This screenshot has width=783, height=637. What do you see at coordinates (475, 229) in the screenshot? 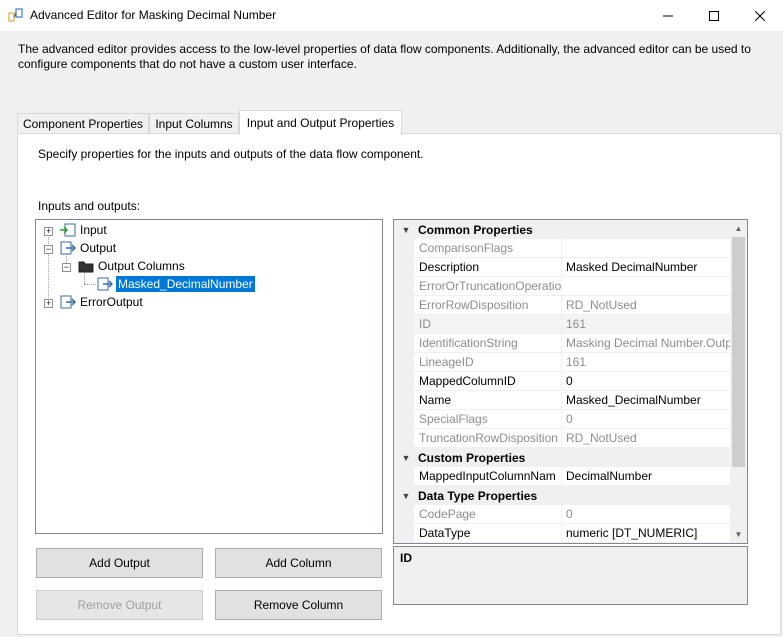
I see `category-label: Common Properties` at bounding box center [475, 229].